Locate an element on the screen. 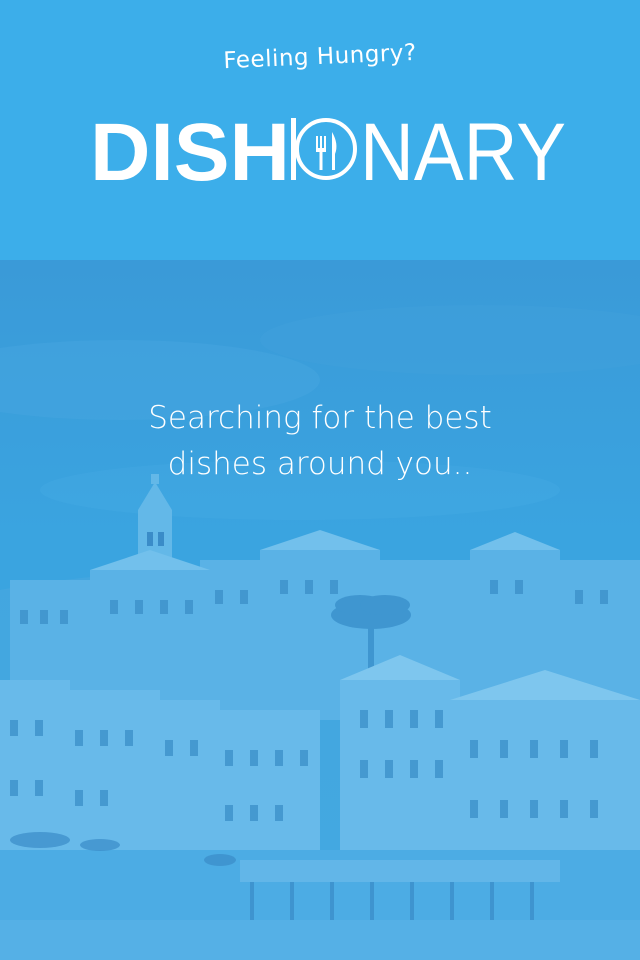  fork-knife-plate-icon is located at coordinates (326, 149).